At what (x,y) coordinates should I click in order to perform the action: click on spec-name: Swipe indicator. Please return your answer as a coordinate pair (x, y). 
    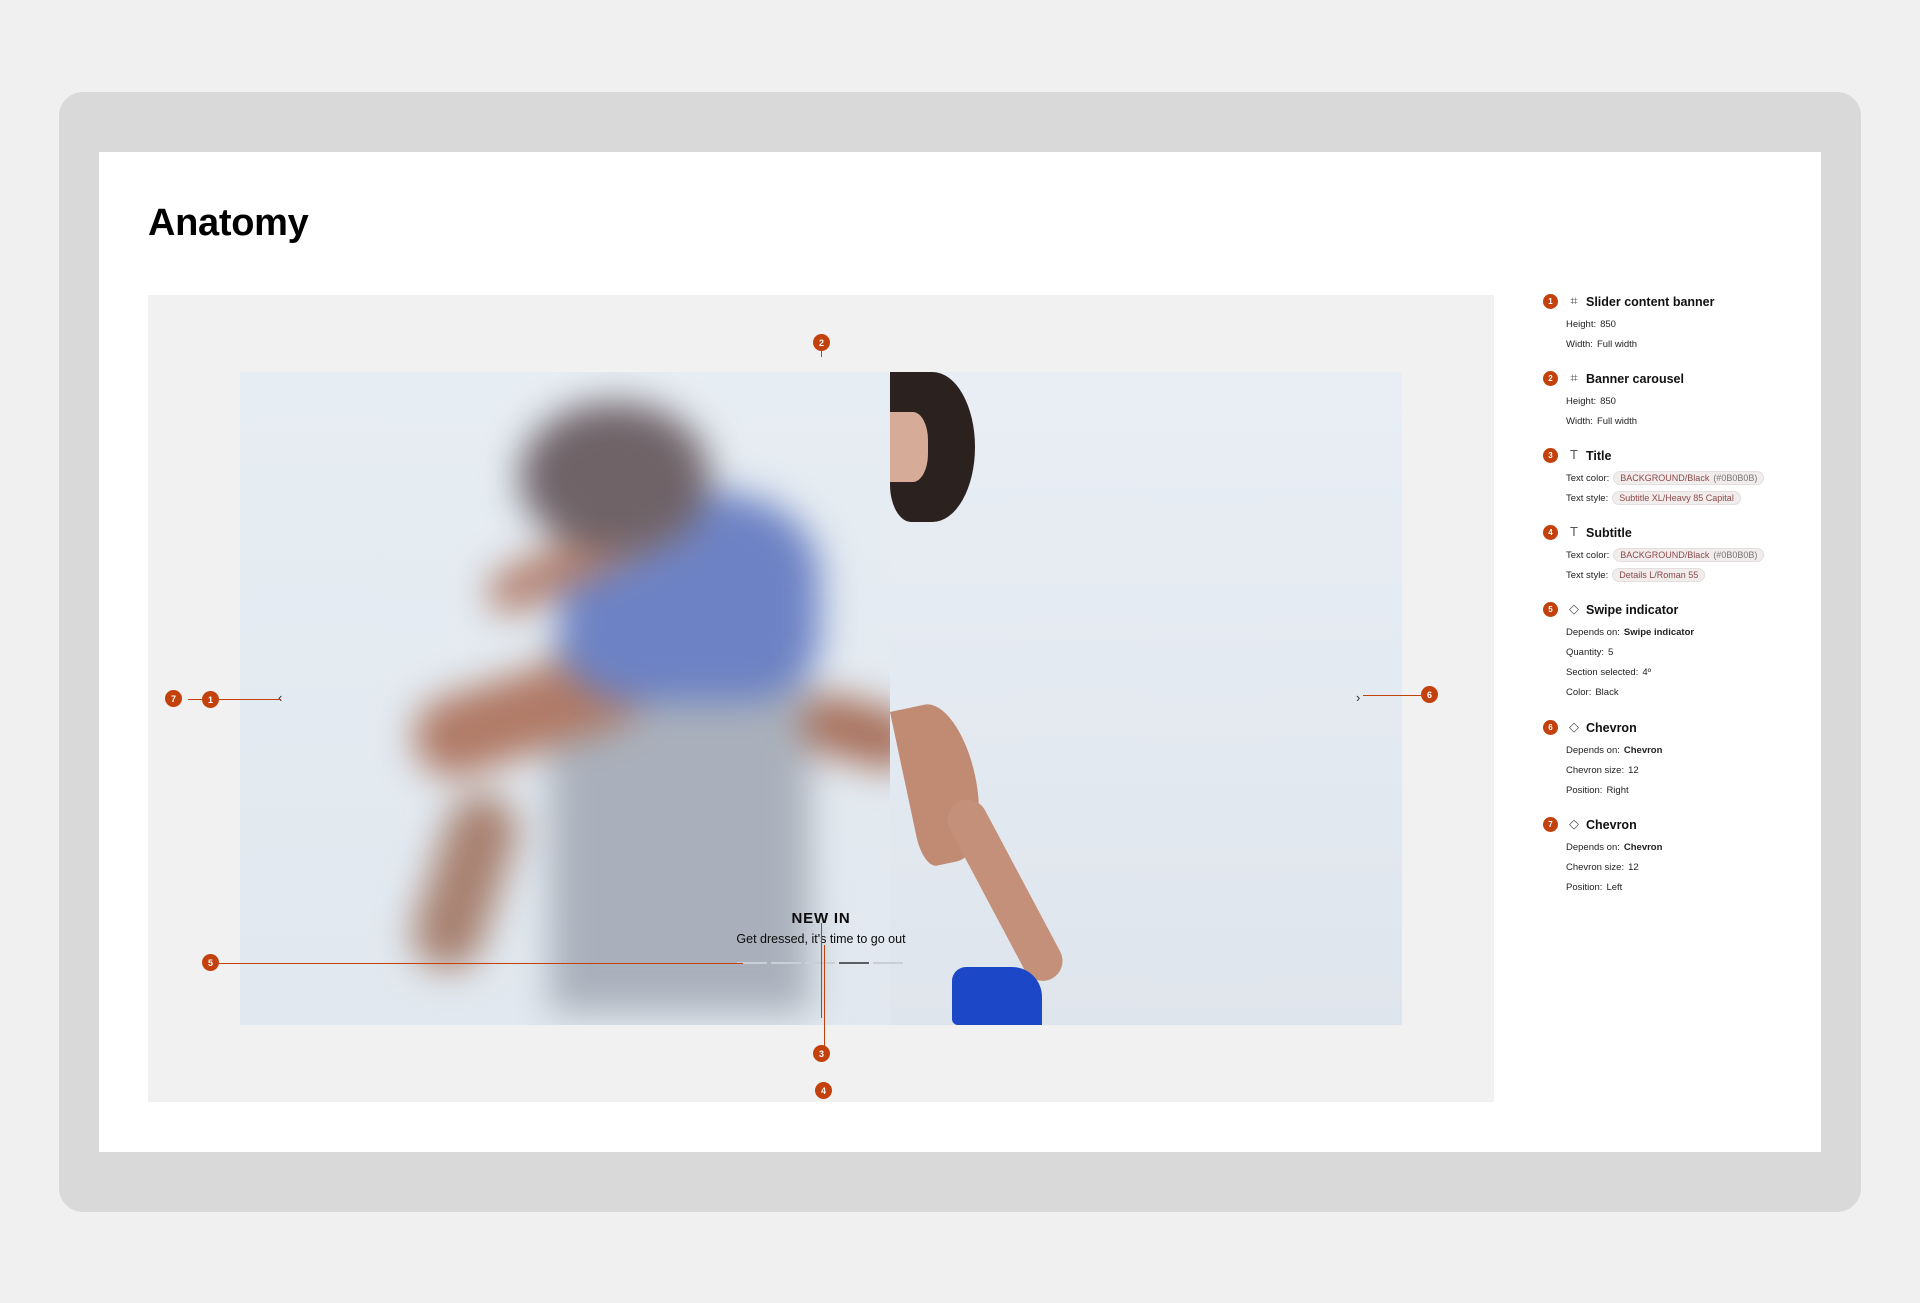
    Looking at the image, I should click on (1632, 610).